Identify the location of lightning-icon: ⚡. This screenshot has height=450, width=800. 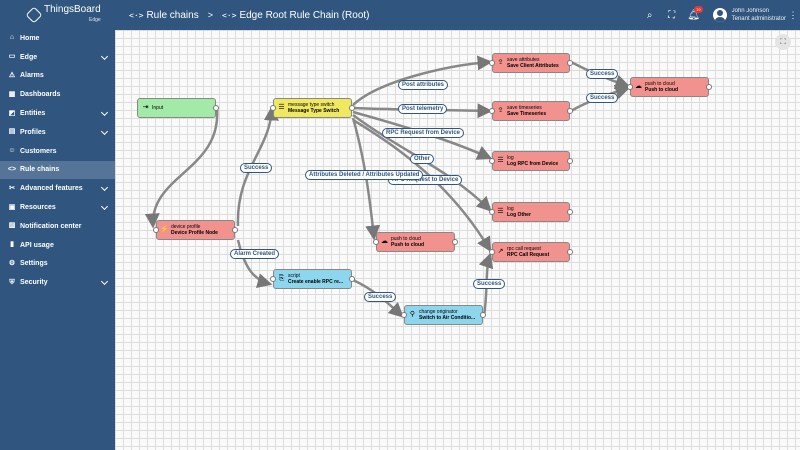
(164, 229).